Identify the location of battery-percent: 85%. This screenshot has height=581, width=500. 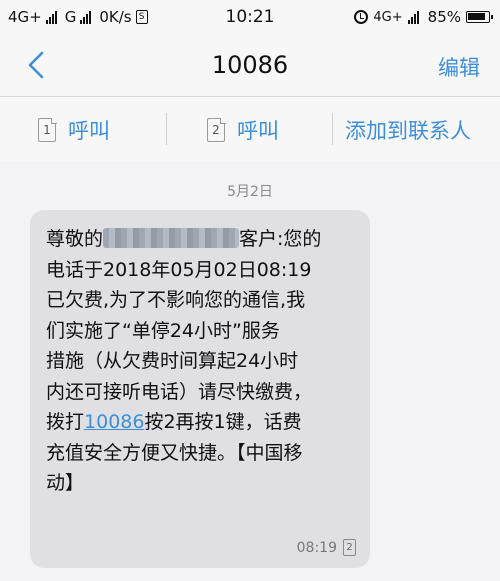
(444, 17).